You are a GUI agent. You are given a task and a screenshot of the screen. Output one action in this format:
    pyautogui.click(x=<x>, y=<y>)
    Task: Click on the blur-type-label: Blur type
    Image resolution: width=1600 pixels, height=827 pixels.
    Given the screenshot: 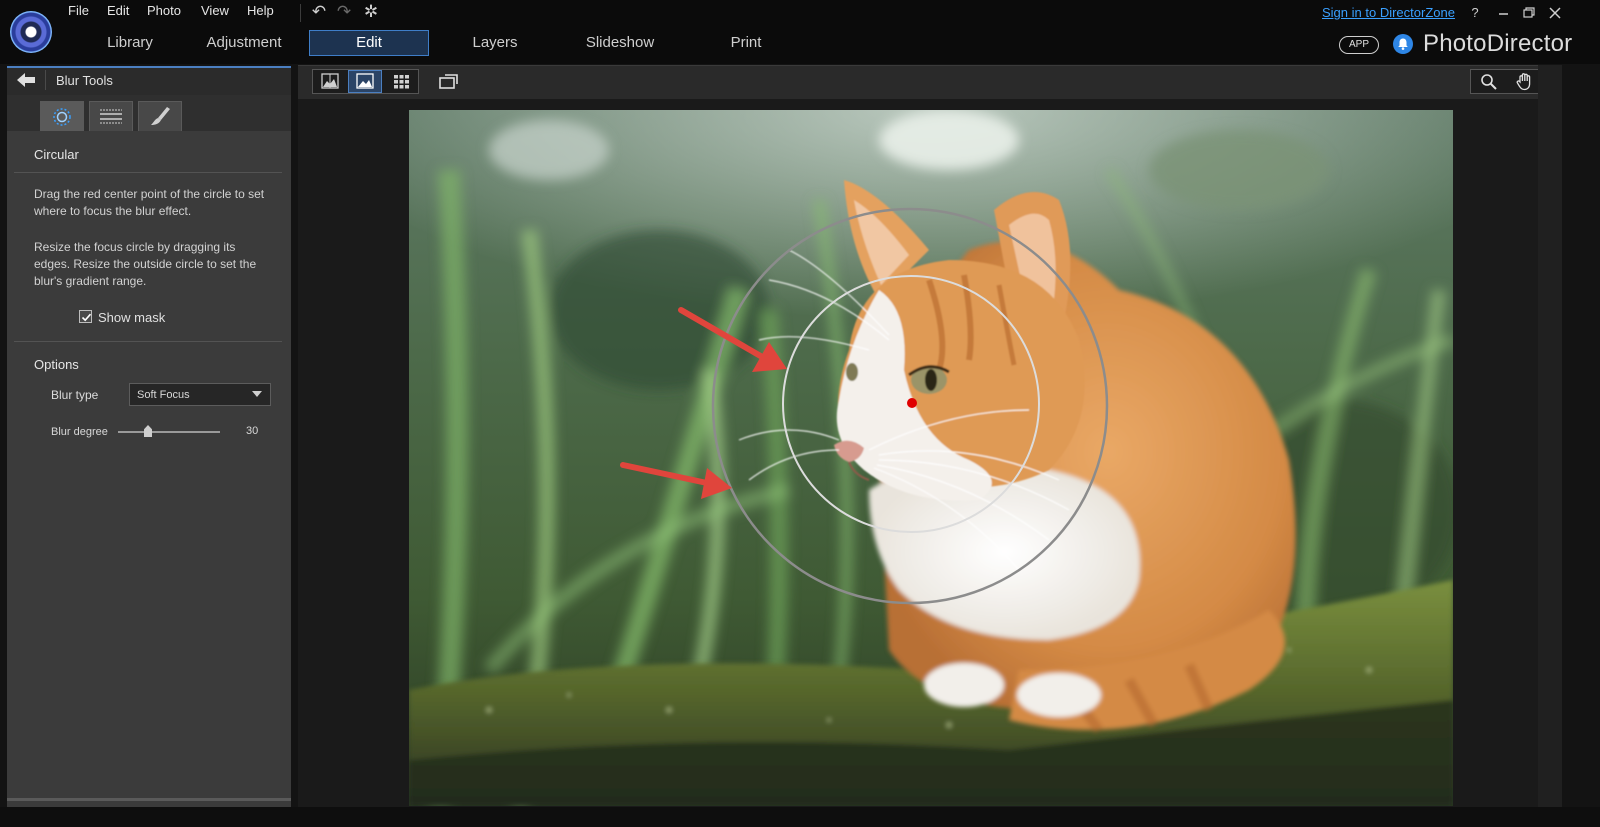 What is the action you would take?
    pyautogui.click(x=75, y=395)
    